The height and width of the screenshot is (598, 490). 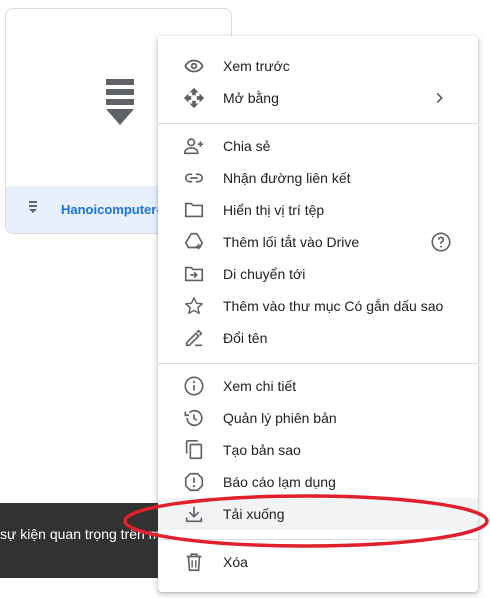 What do you see at coordinates (333, 306) in the screenshot?
I see `menu-label-add-starred: Thêm vào thư mục Có gắn dấu sao` at bounding box center [333, 306].